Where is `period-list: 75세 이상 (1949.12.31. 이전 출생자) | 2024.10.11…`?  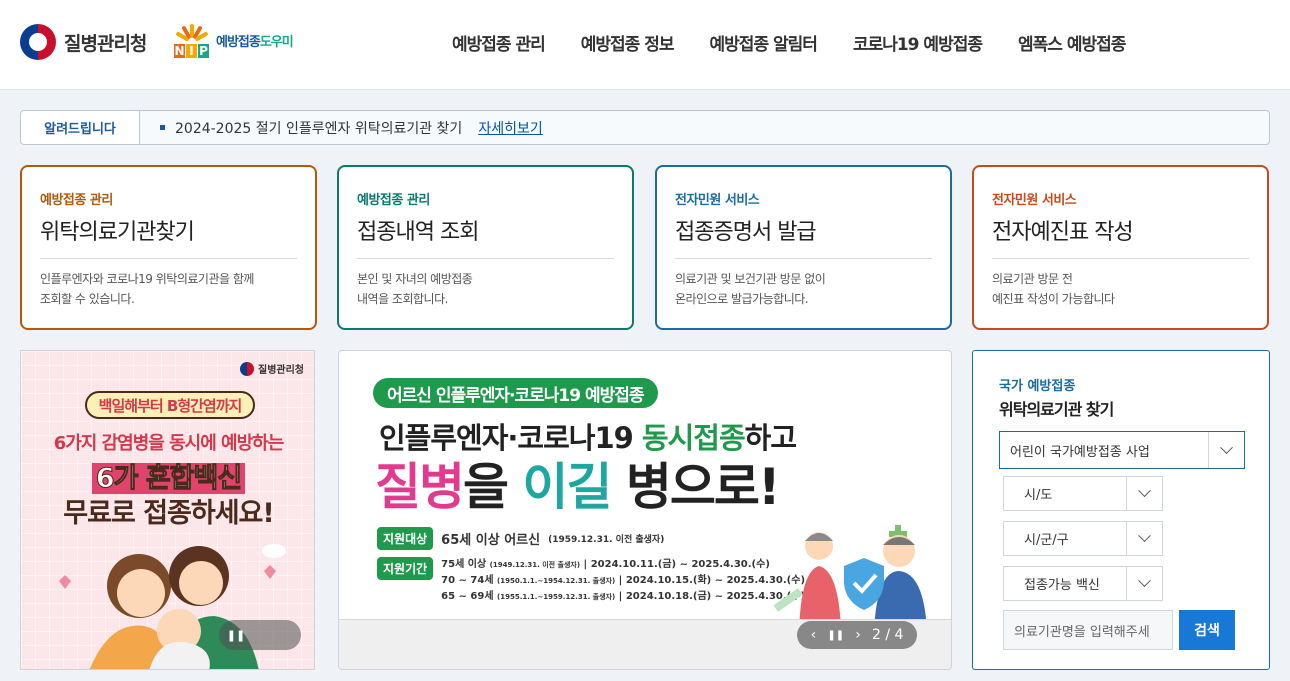 period-list: 75세 이상 (1949.12.31. 이전 출생자) | 2024.10.11… is located at coordinates (623, 581).